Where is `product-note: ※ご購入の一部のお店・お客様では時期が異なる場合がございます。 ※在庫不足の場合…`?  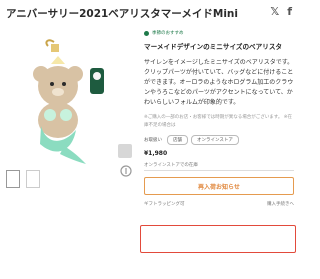 product-note: ※ご購入の一部のお店・お客様では時期が異なる場合がございます。 ※在庫不足の場合… is located at coordinates (218, 121).